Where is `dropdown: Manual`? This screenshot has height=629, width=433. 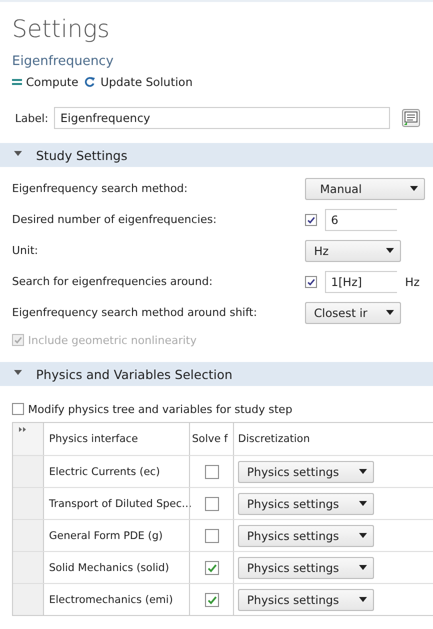 dropdown: Manual is located at coordinates (365, 189).